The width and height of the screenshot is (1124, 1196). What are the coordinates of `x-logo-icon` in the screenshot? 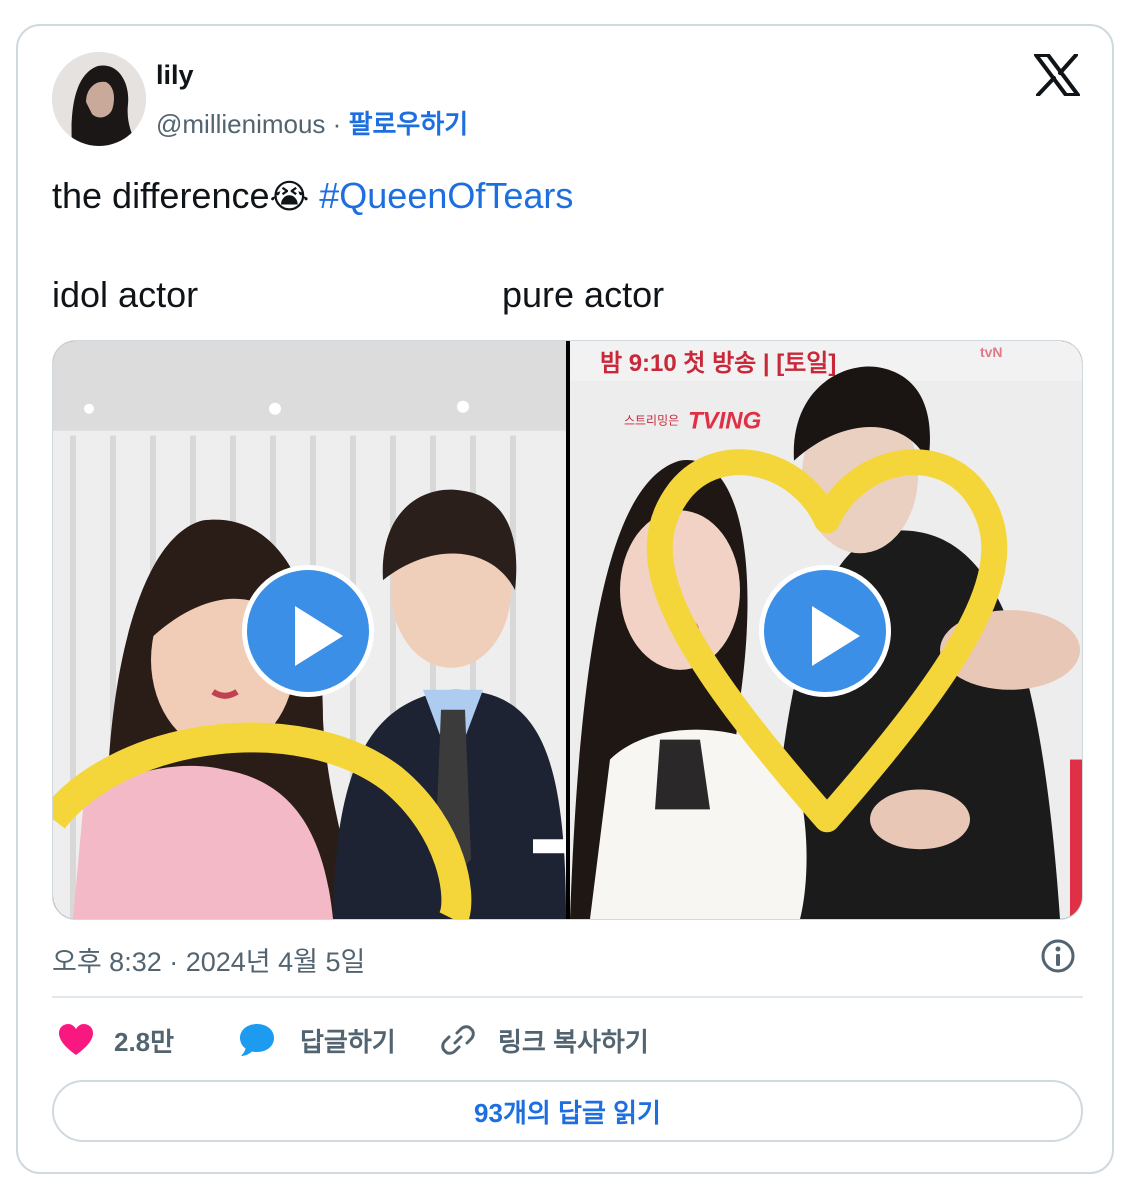 It's located at (1057, 75).